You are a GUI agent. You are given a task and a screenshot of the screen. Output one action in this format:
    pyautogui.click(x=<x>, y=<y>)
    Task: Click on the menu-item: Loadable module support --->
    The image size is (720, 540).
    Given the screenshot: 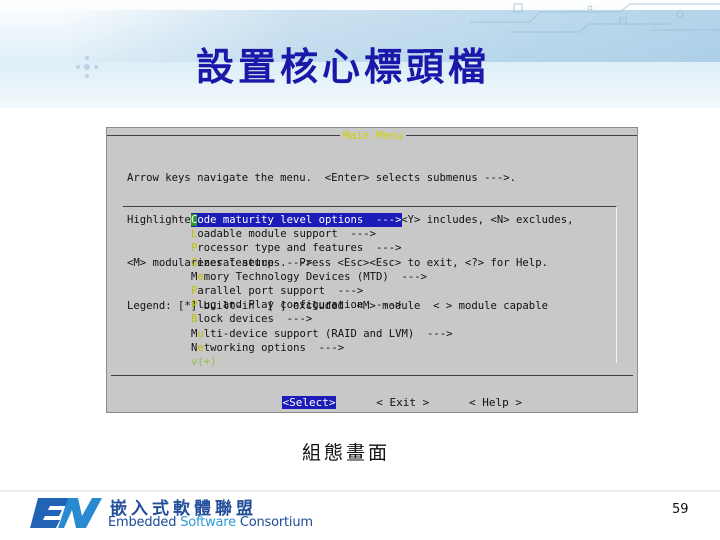 What is the action you would take?
    pyautogui.click(x=322, y=234)
    